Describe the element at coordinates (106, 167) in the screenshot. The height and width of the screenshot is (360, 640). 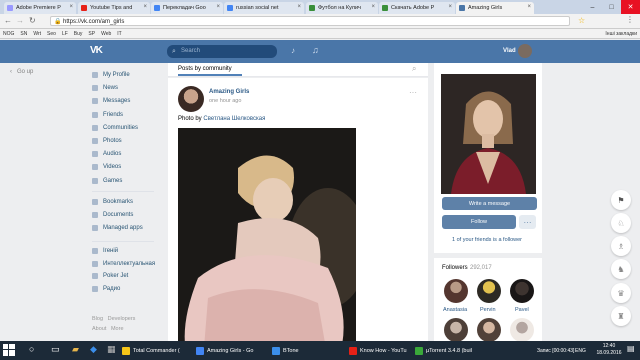
I see `sidebar-item: Videos` at that location.